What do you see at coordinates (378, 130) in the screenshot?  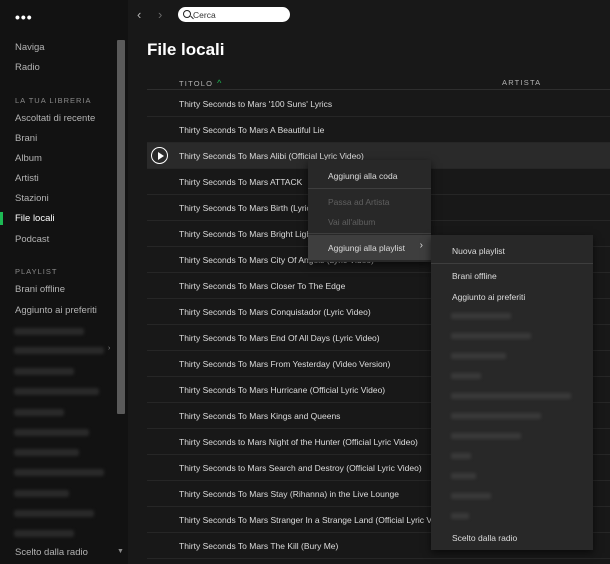 I see `table-row: Thirty Seconds To Mars A Beautiful Lie` at bounding box center [378, 130].